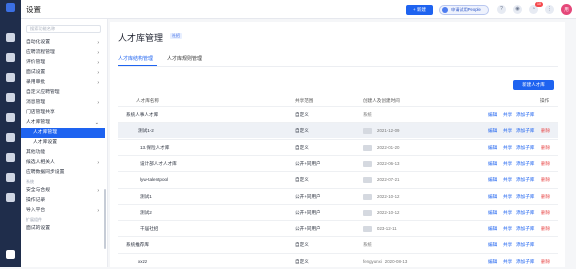 The height and width of the screenshot is (269, 576). What do you see at coordinates (63, 211) in the screenshot?
I see `sidebar-item: 导入平台 ›` at bounding box center [63, 211].